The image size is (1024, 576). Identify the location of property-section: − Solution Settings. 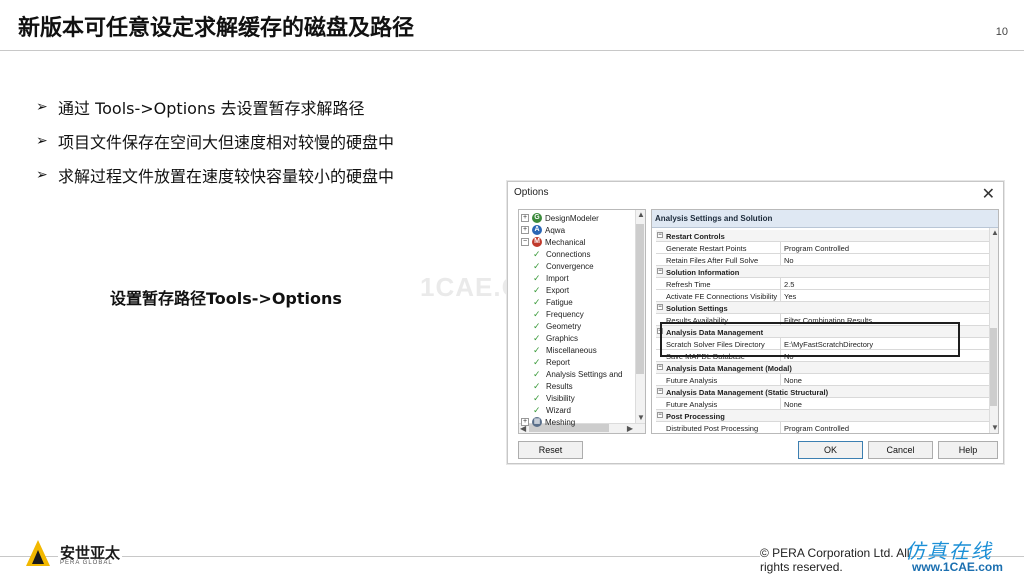
(823, 308).